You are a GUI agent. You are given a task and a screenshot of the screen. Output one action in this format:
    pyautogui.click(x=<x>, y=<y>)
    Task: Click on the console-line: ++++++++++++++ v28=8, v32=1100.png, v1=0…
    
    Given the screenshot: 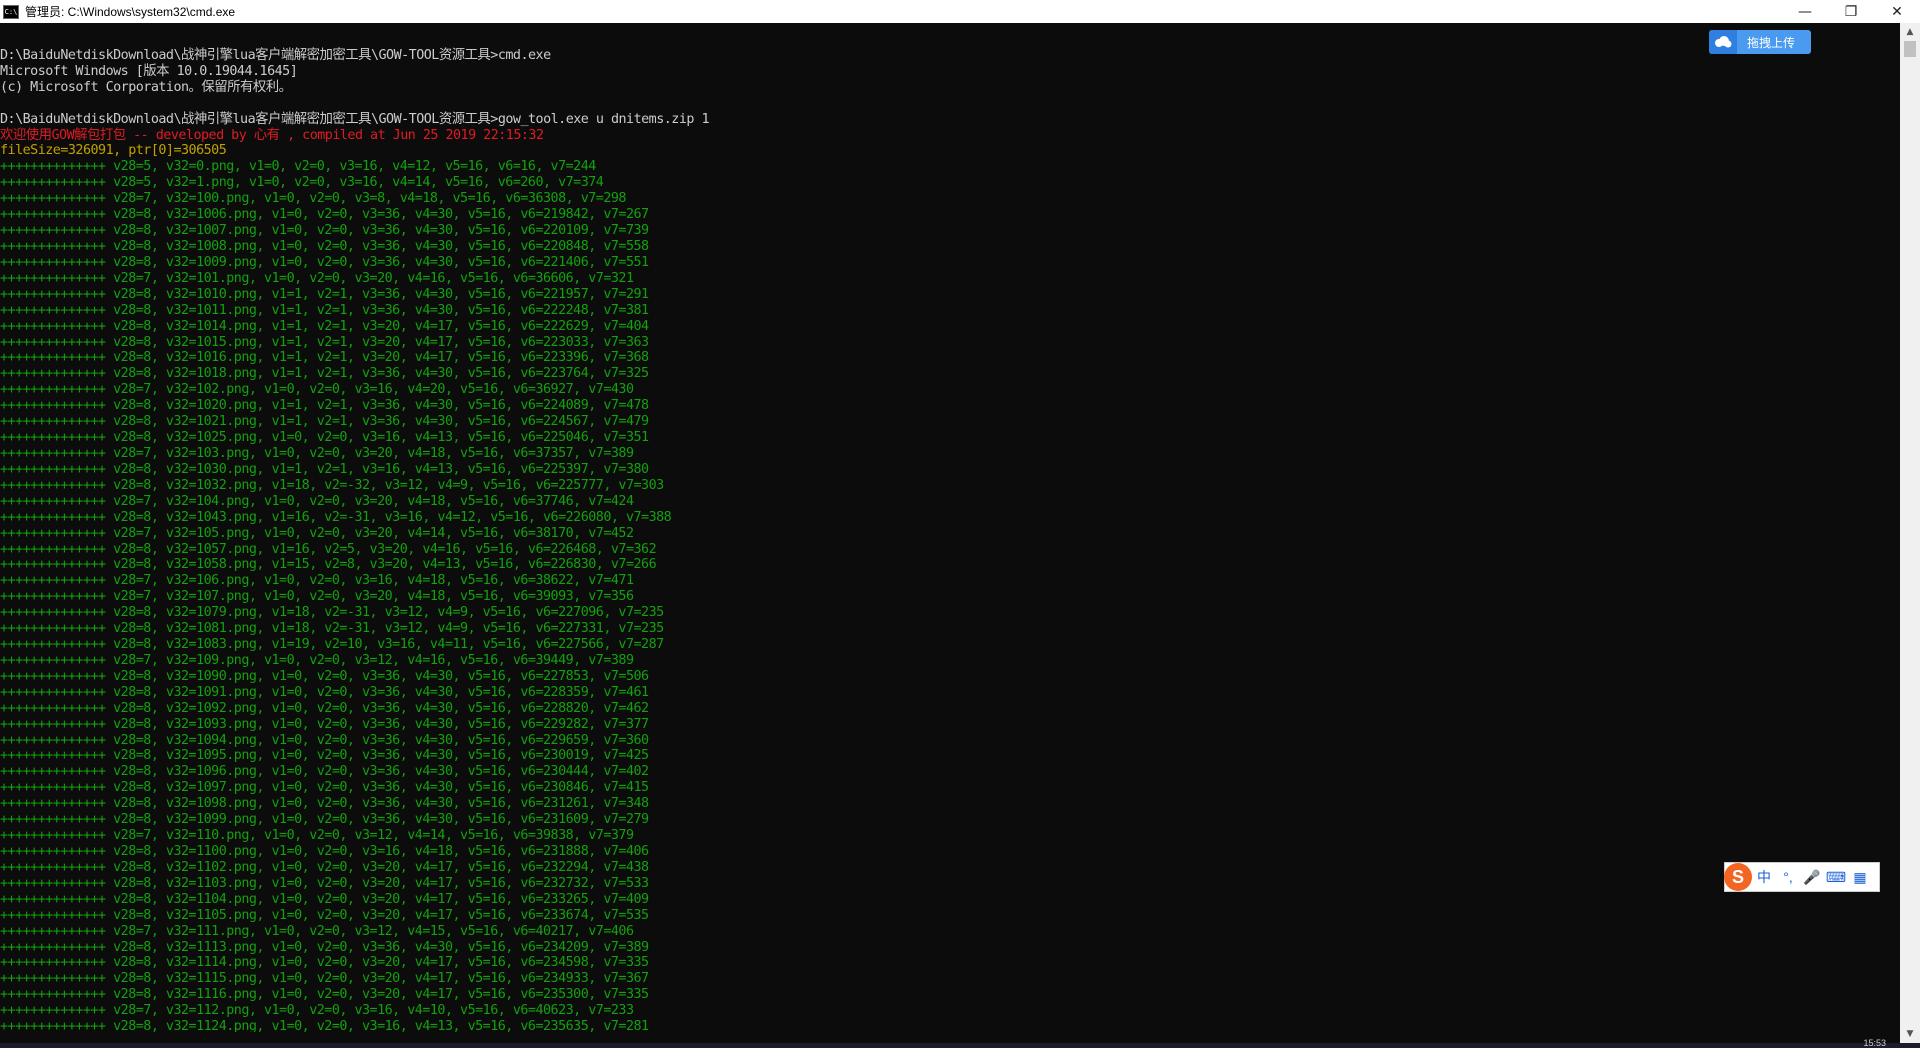 What is the action you would take?
    pyautogui.click(x=324, y=852)
    